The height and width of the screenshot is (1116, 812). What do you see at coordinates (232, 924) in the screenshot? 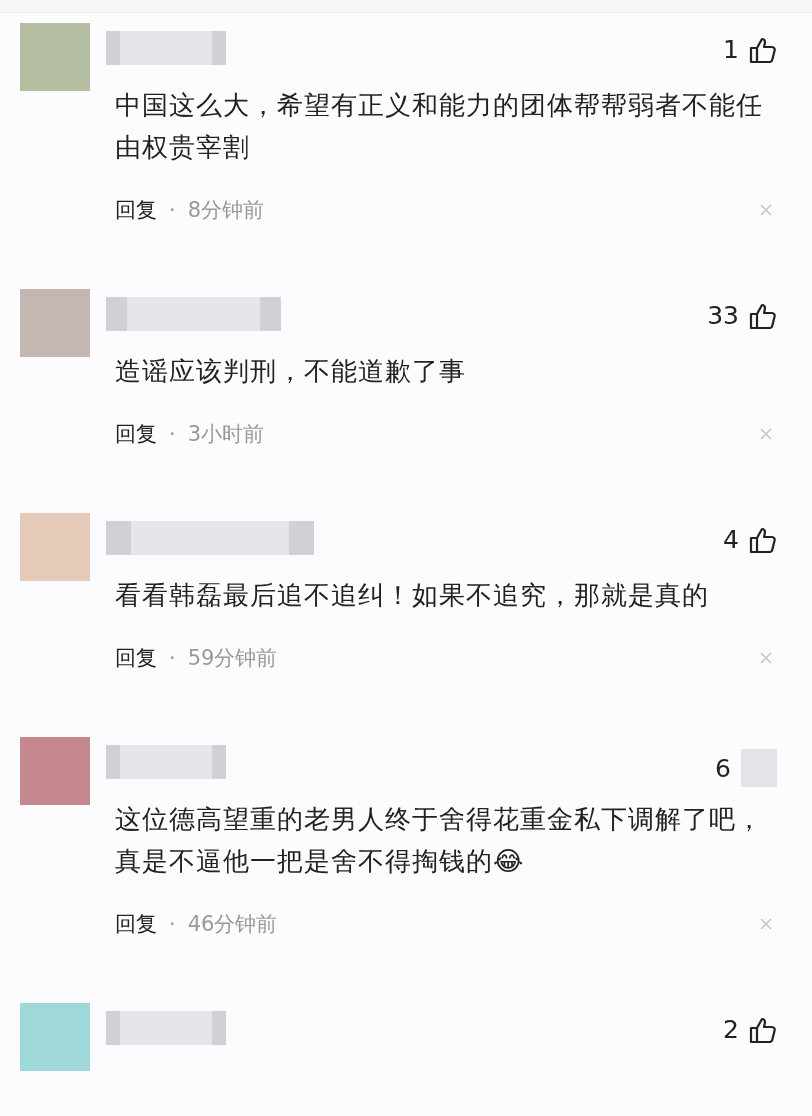
I see `comment-time: 46分钟前` at bounding box center [232, 924].